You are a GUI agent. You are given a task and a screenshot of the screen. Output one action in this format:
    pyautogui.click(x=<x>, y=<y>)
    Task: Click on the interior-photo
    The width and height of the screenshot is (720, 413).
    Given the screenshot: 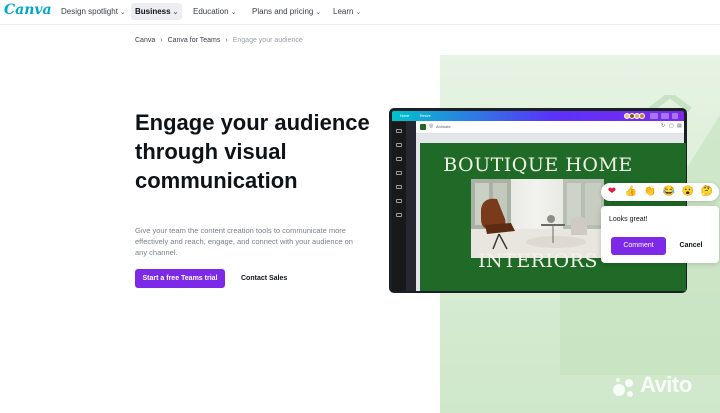 What is the action you would take?
    pyautogui.click(x=537, y=218)
    